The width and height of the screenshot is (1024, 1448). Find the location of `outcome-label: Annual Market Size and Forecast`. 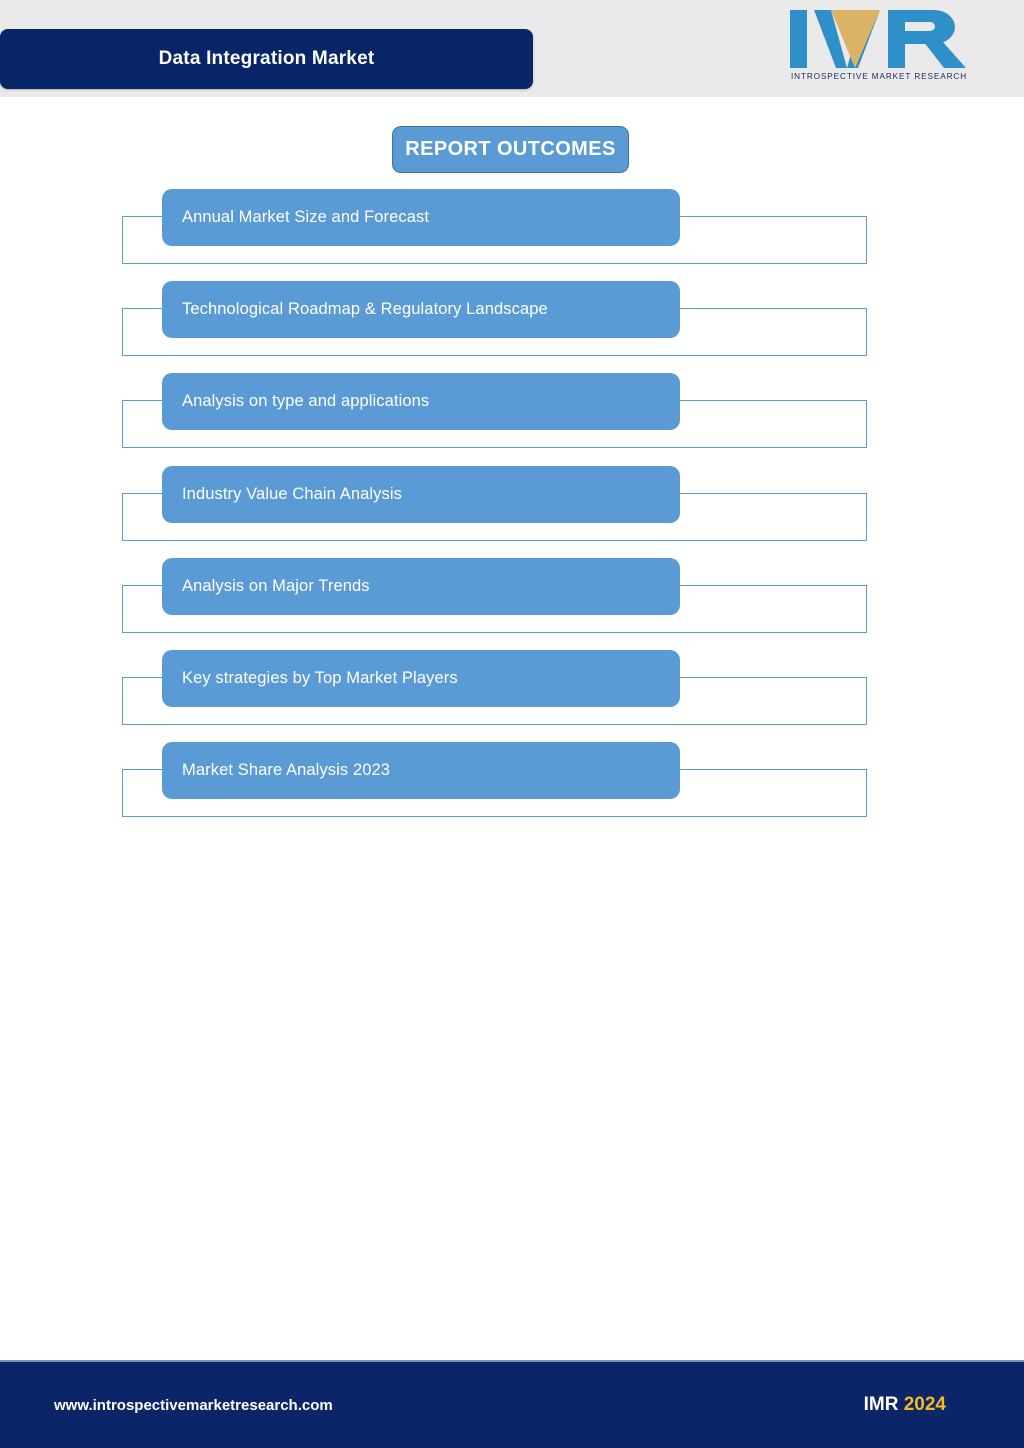

outcome-label: Annual Market Size and Forecast is located at coordinates (306, 217).